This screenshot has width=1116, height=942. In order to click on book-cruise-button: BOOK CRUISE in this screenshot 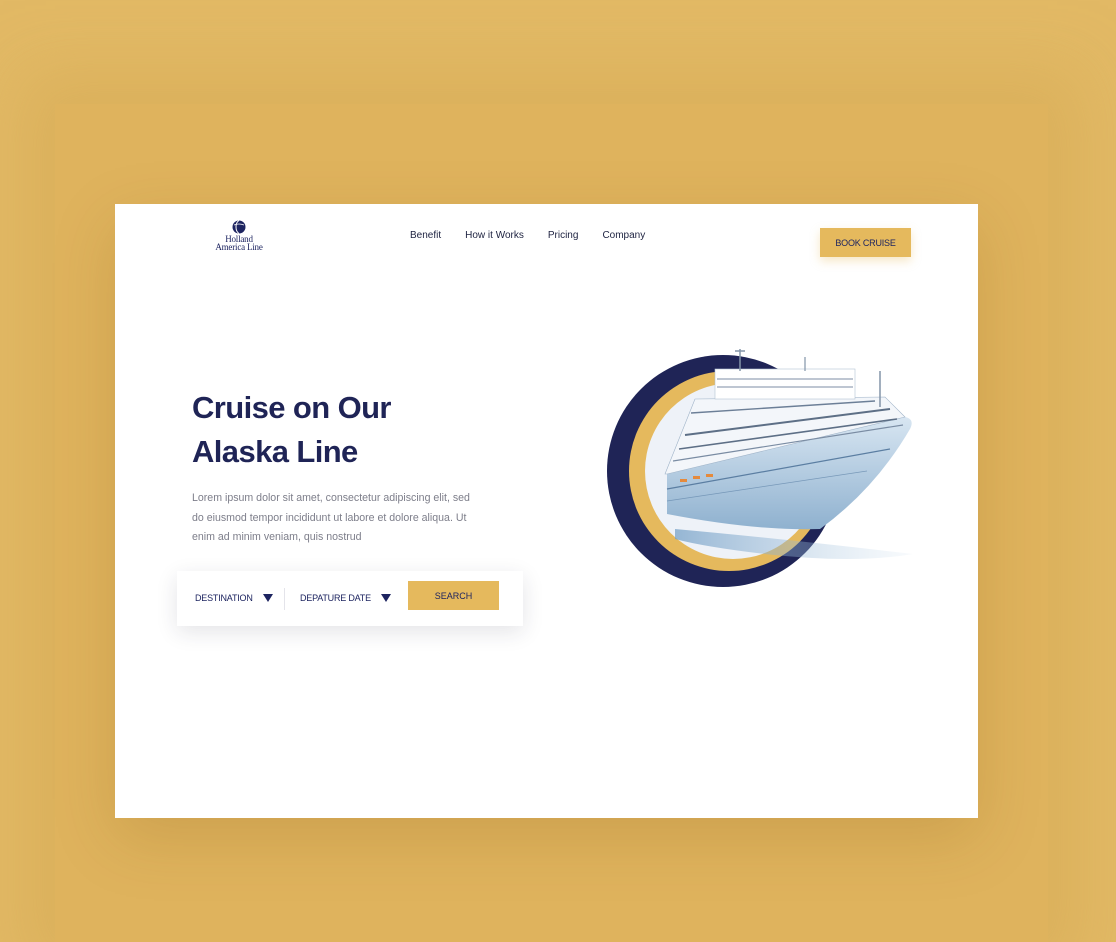, I will do `click(865, 242)`.